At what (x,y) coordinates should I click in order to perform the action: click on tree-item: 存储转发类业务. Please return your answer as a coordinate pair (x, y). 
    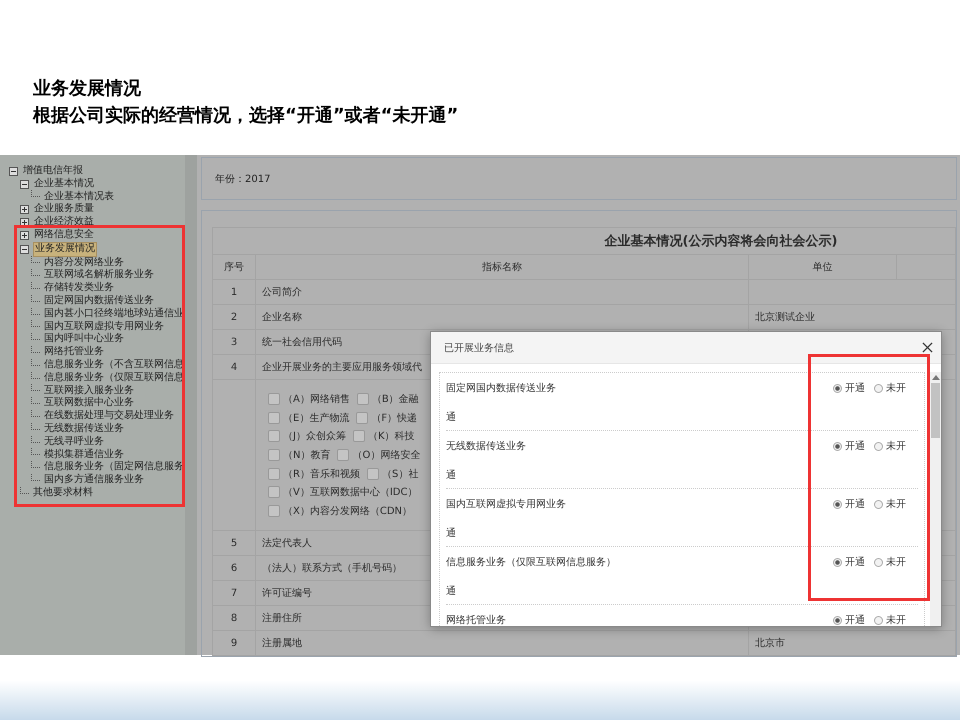
    Looking at the image, I should click on (79, 288).